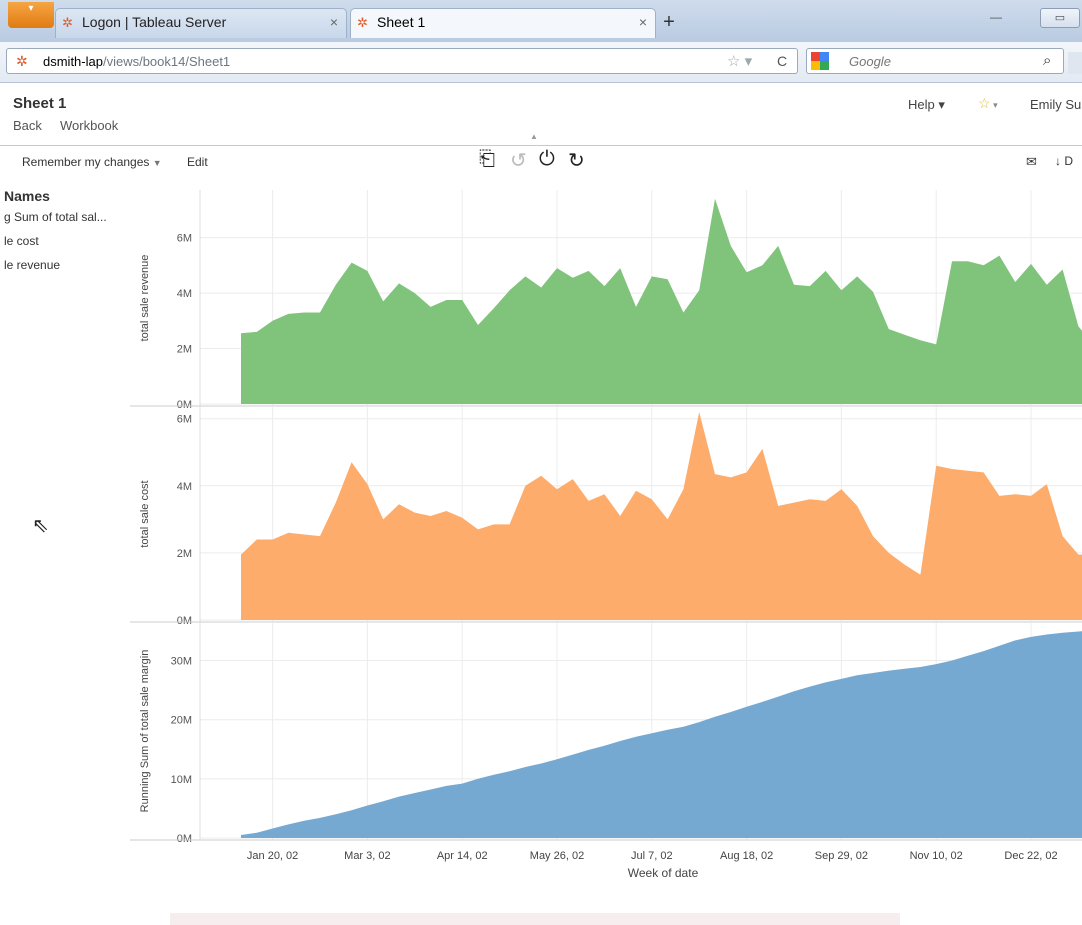  I want to click on y-axis-label: total sale revenue, so click(145, 298).